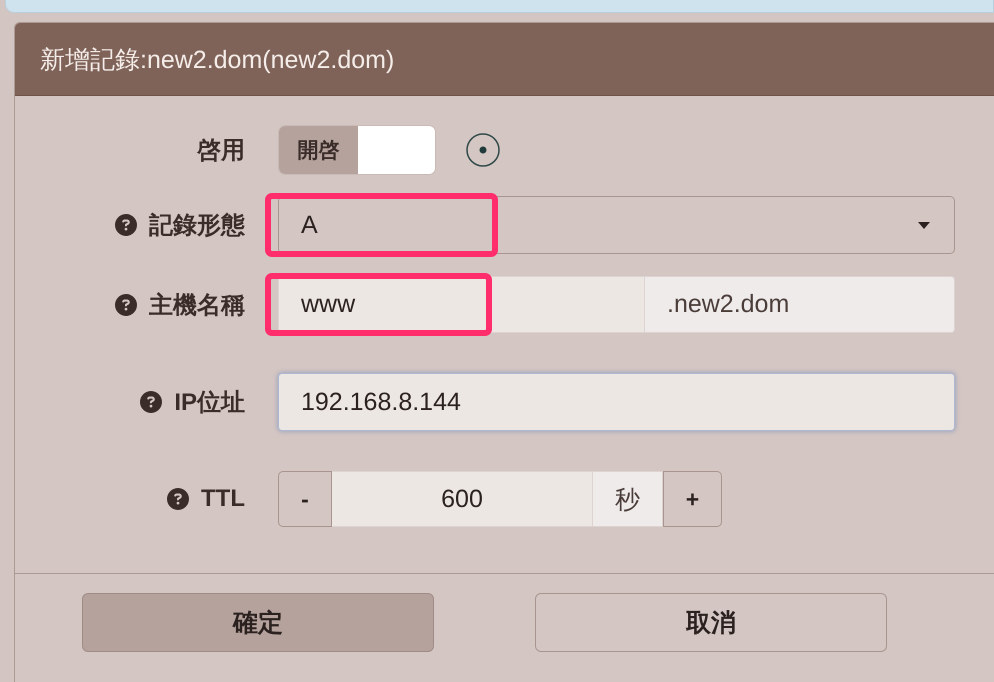  I want to click on field-label: 啓用, so click(221, 151).